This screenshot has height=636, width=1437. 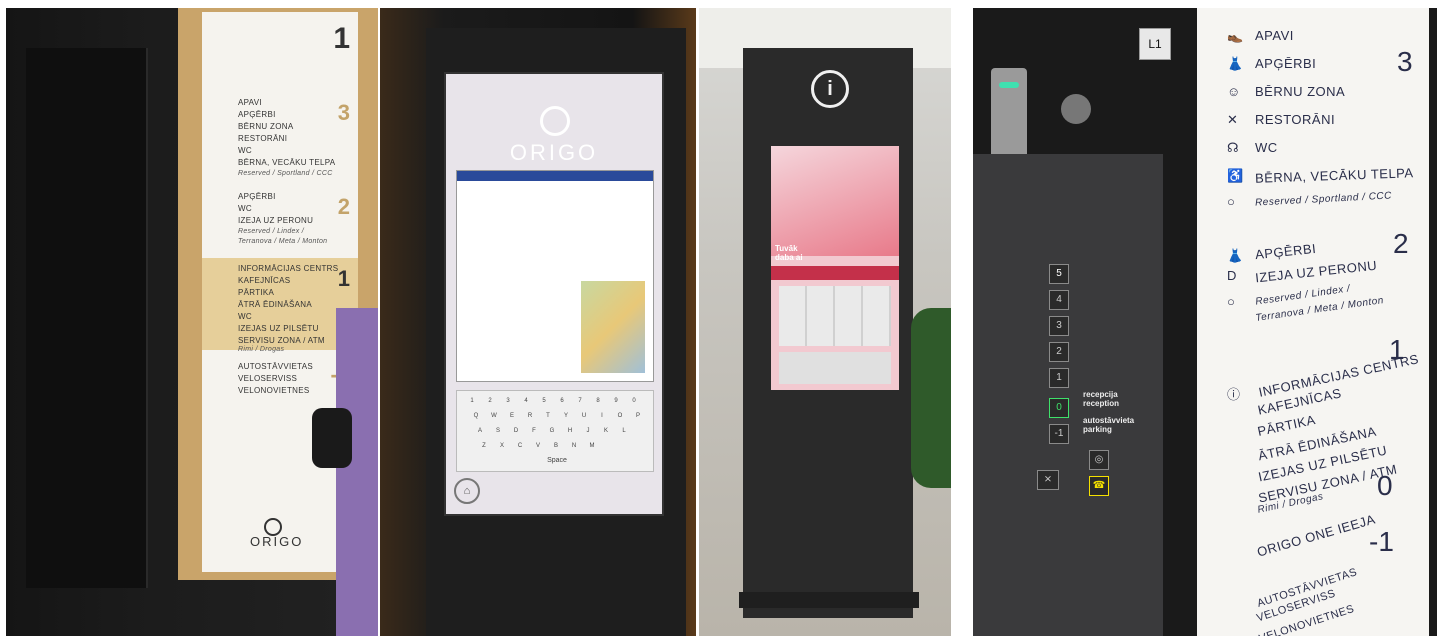 I want to click on promo-hero, so click(x=835, y=201).